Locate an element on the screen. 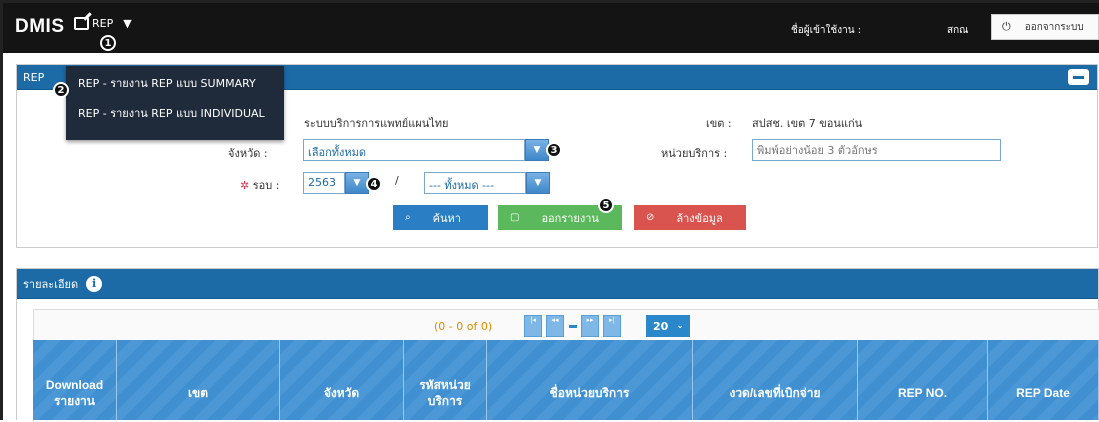 The image size is (1099, 422). info-icon: i is located at coordinates (94, 283).